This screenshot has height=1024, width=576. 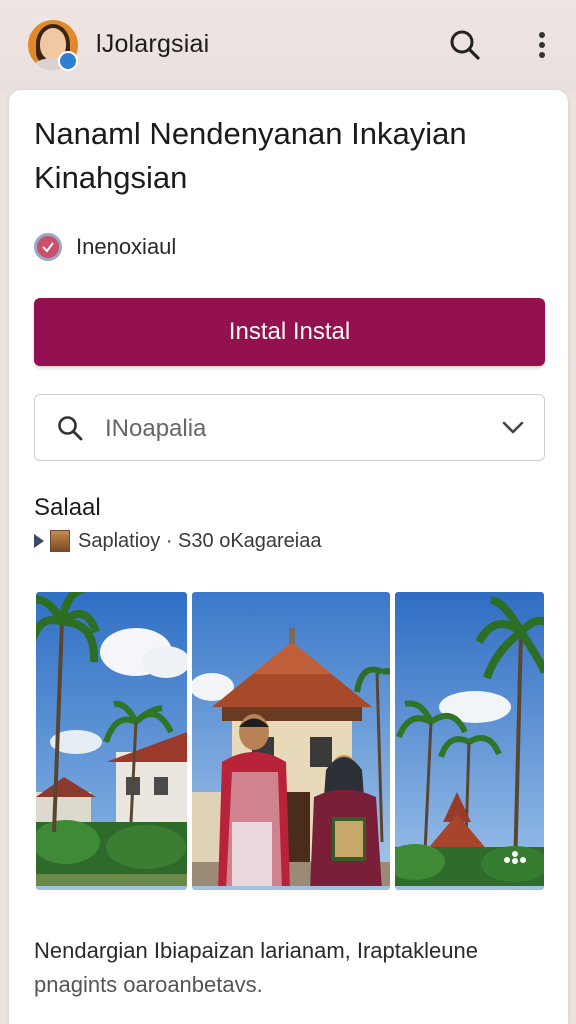 I want to click on headline-line-2: Kinahgsian, so click(x=111, y=177).